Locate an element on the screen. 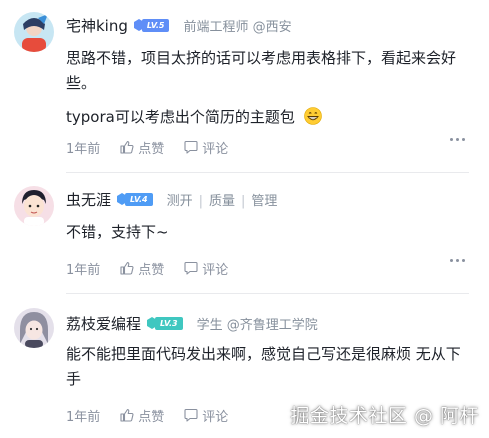  title-part: 质量 is located at coordinates (221, 201).